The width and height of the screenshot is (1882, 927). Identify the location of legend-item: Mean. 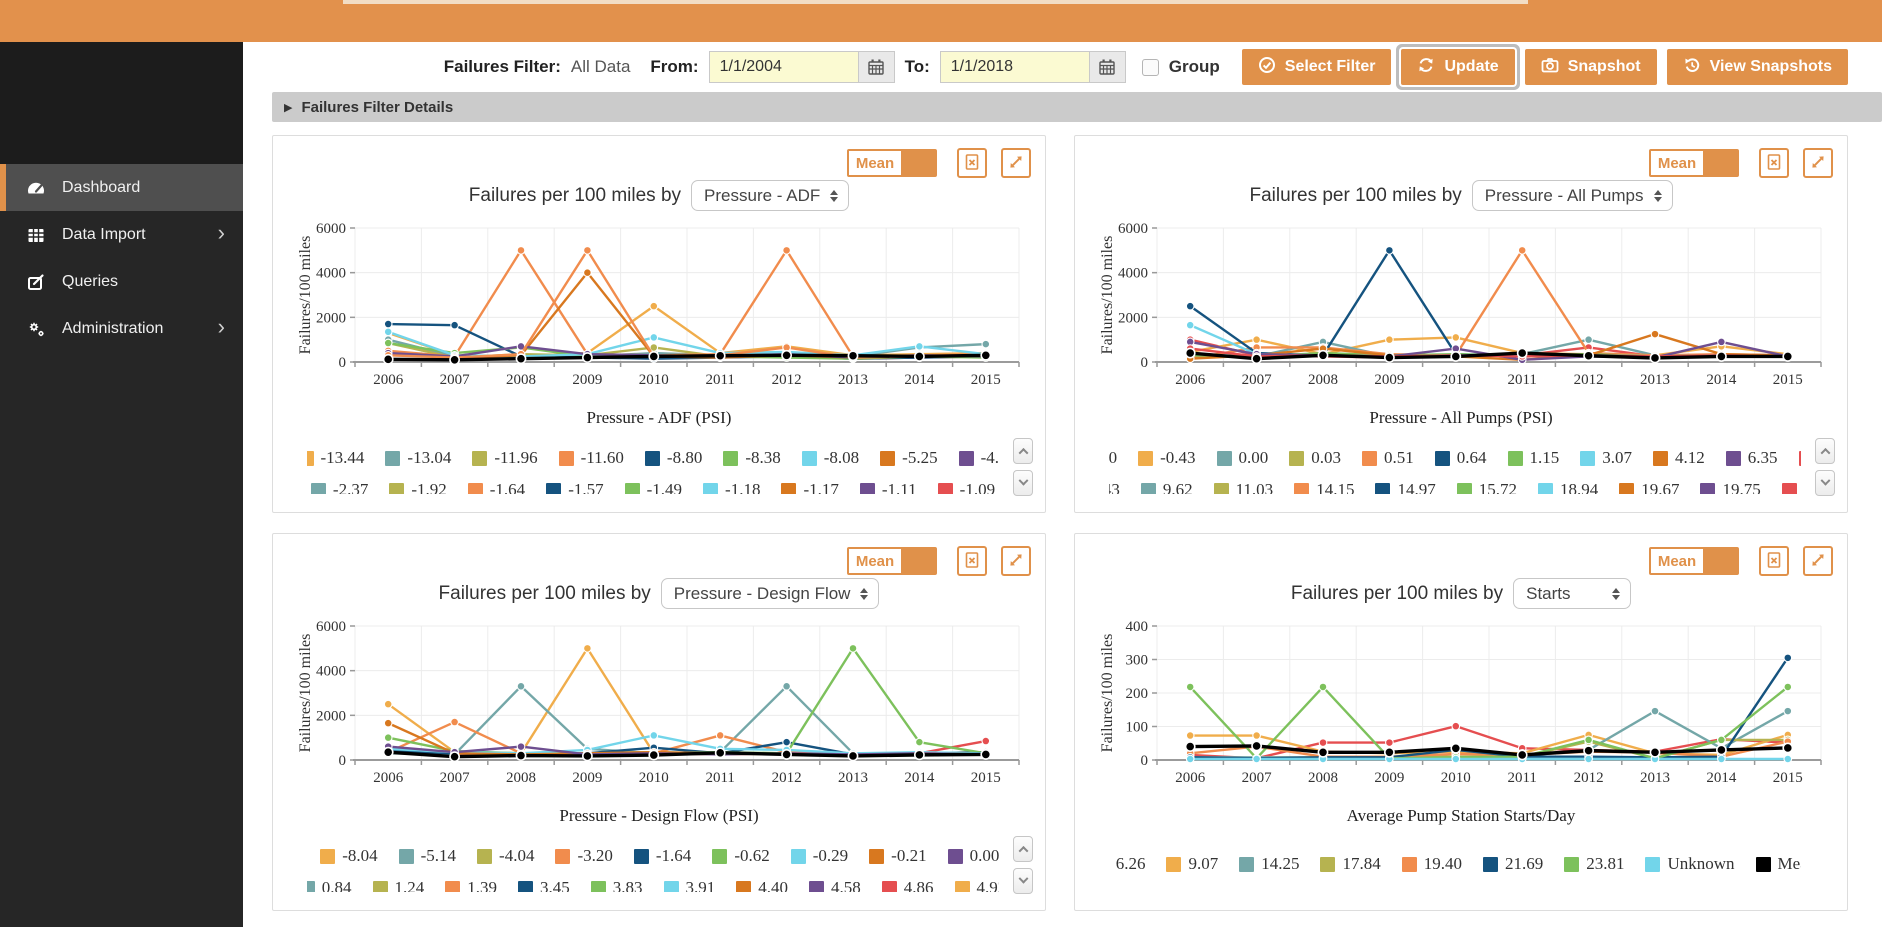
(1778, 864).